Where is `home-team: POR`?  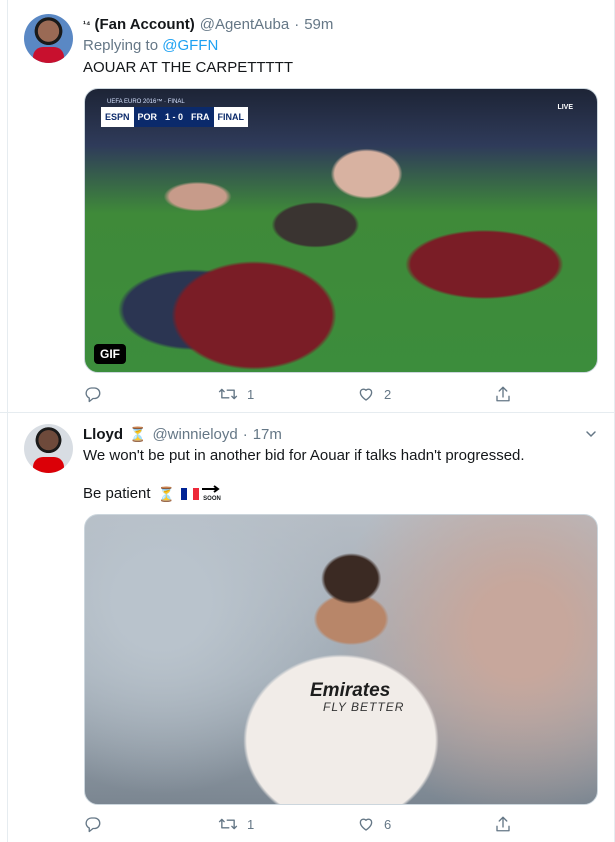 home-team: POR is located at coordinates (147, 117).